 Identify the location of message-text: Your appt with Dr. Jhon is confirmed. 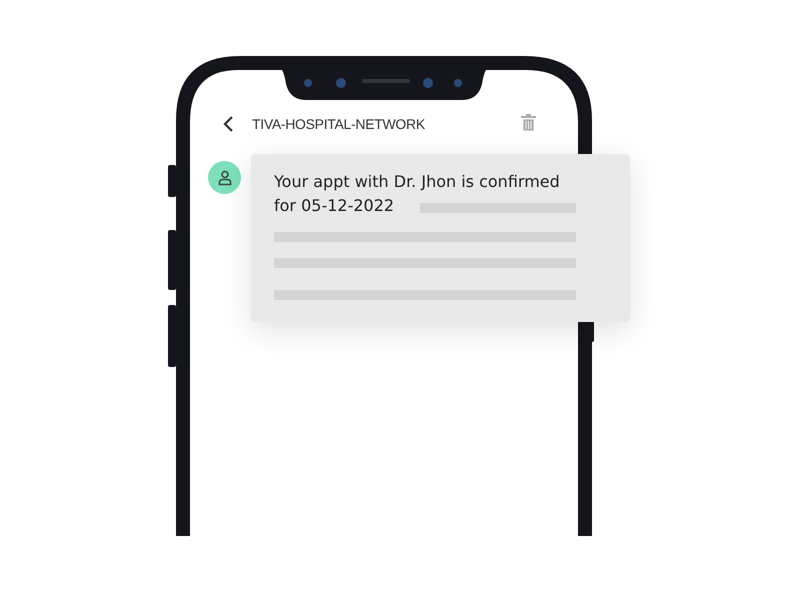
(417, 181).